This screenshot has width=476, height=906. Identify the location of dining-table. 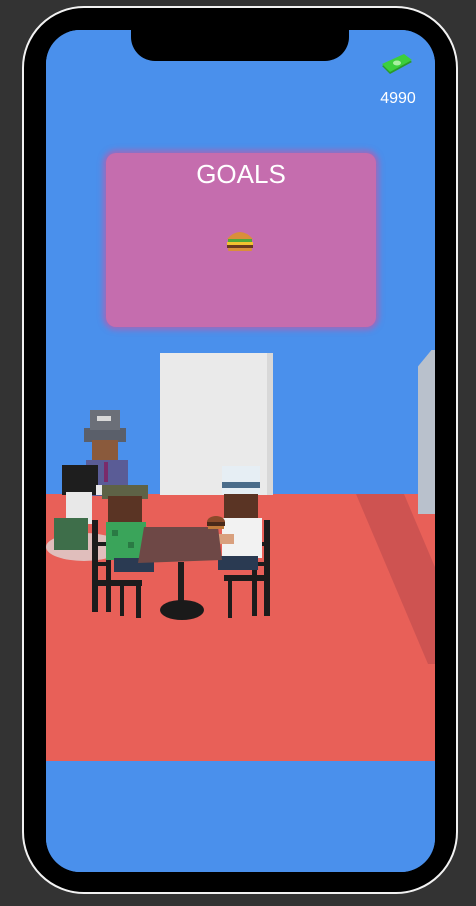
(180, 573).